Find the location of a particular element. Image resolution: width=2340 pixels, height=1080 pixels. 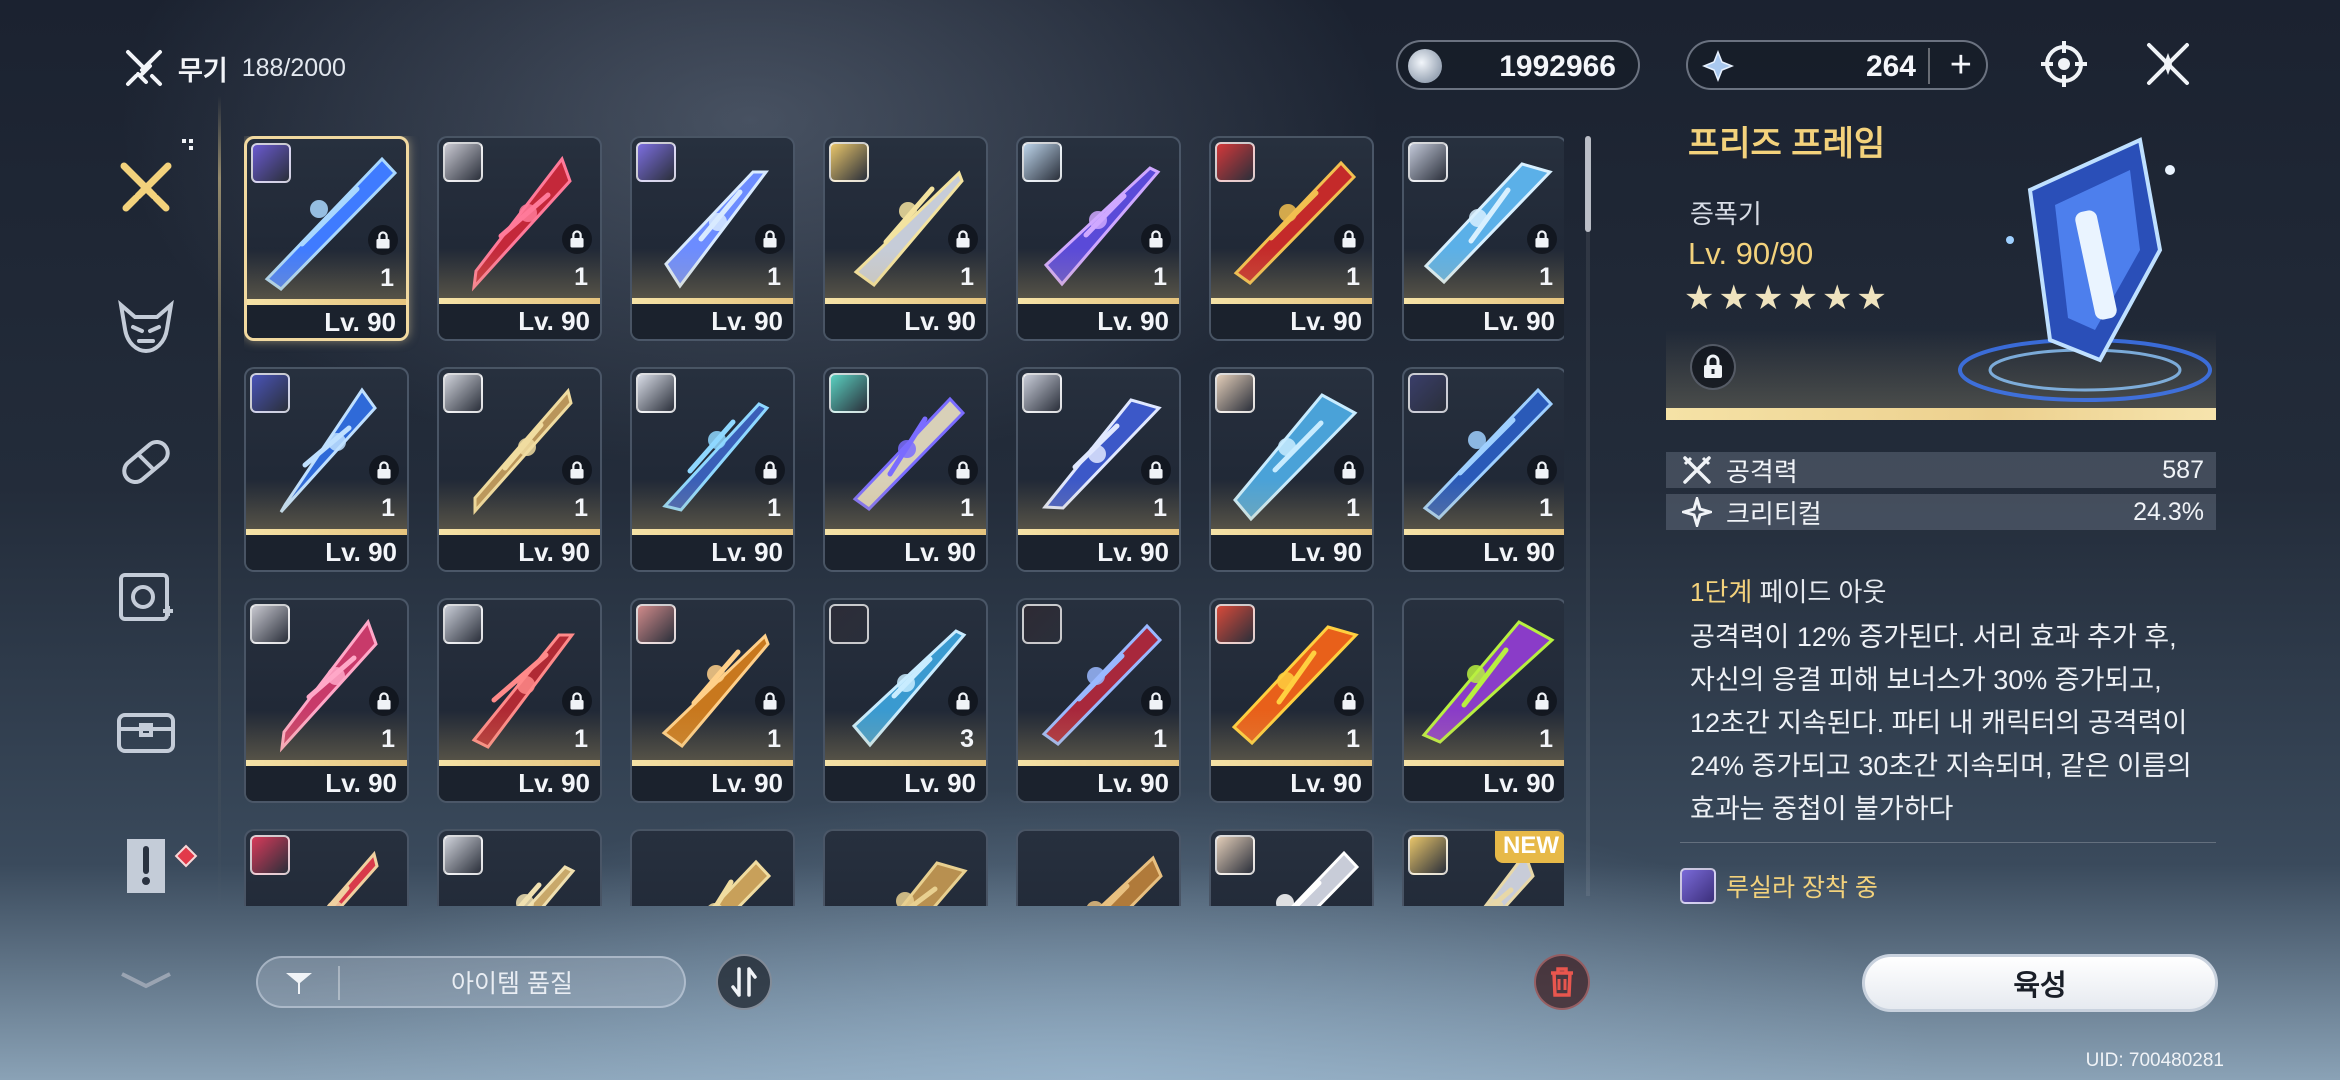

inventory-count: 188/2000 is located at coordinates (293, 67).